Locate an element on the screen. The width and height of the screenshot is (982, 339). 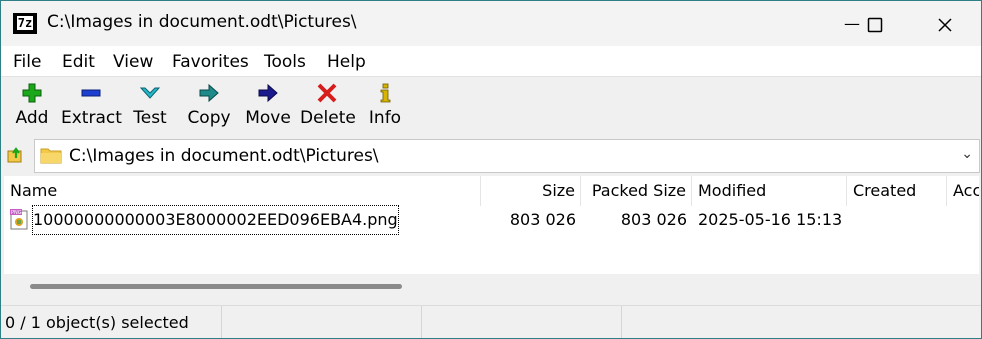
add-button: Add is located at coordinates (32, 106).